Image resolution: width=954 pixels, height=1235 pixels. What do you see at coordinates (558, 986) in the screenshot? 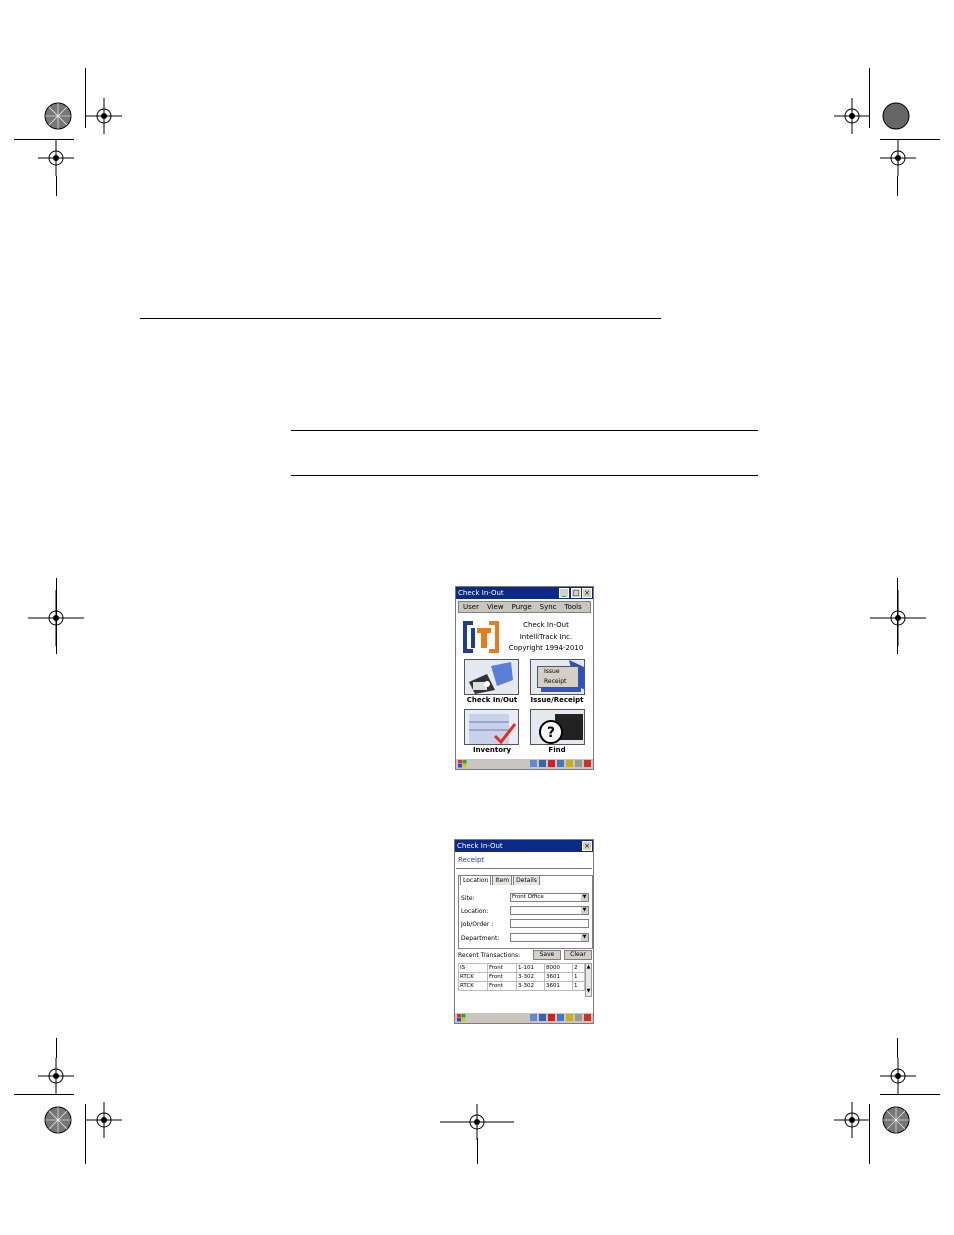
I see `table-cell: 3601` at bounding box center [558, 986].